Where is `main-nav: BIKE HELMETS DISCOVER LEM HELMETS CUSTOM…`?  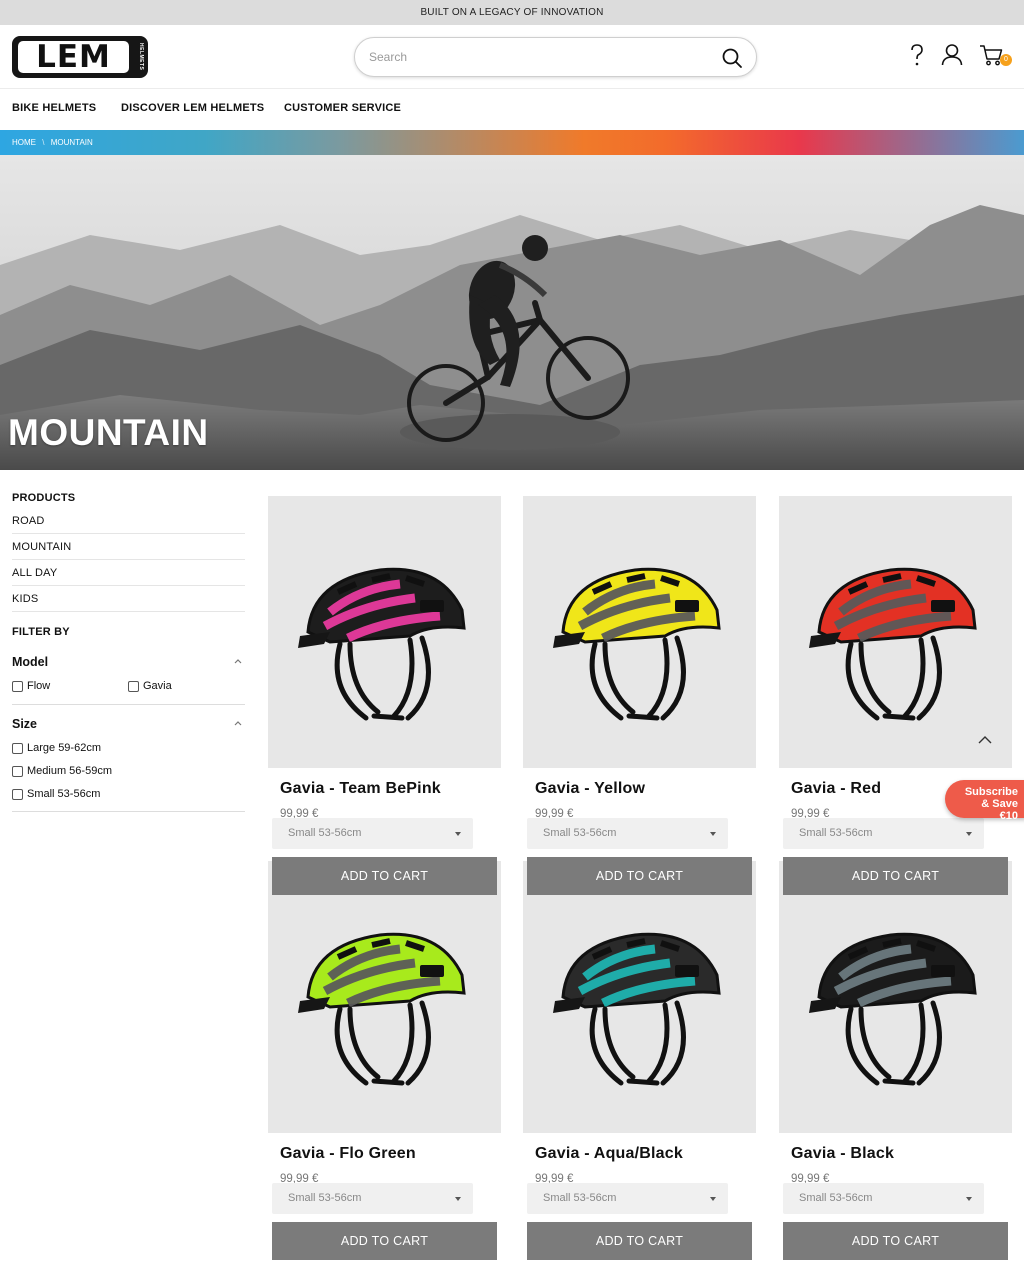
main-nav: BIKE HELMETS DISCOVER LEM HELMETS CUSTOM… is located at coordinates (512, 109).